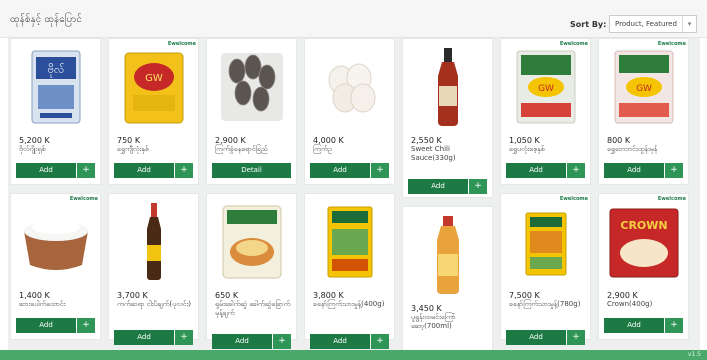 This screenshot has height=360, width=707. What do you see at coordinates (524, 140) in the screenshot?
I see `product-price: 1,050 K` at bounding box center [524, 140].